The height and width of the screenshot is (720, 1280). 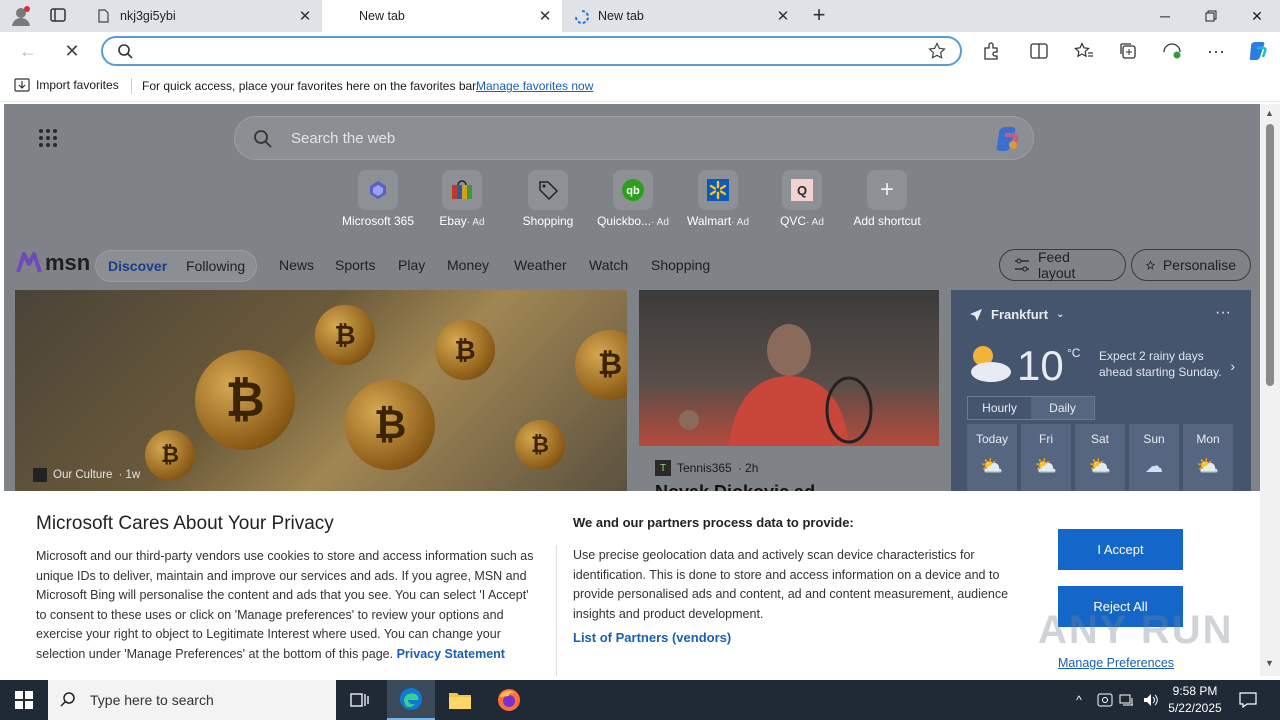 I want to click on location-name: Frankfurt, so click(x=1020, y=314).